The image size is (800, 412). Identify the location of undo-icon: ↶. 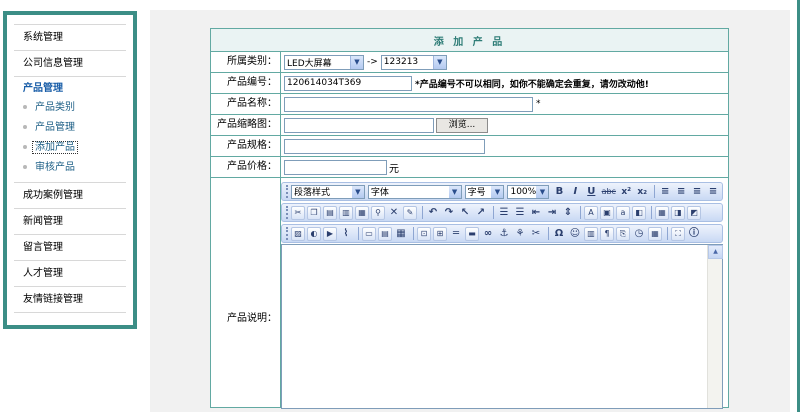
(433, 213).